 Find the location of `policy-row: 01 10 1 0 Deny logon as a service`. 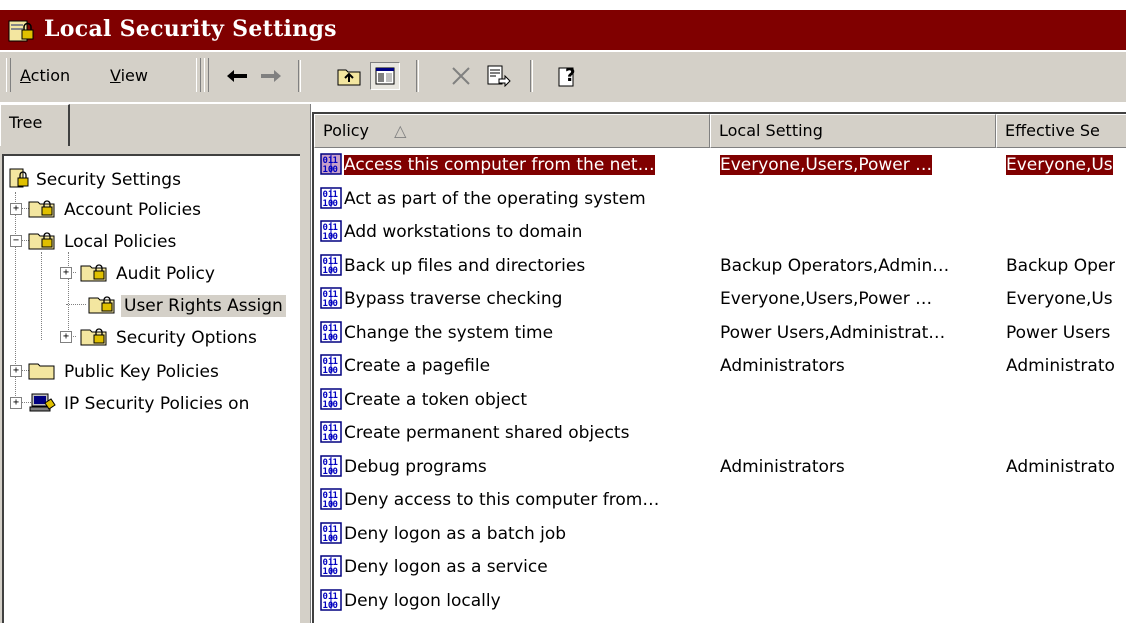

policy-row: 01 10 1 0 Deny logon as a service is located at coordinates (720, 567).